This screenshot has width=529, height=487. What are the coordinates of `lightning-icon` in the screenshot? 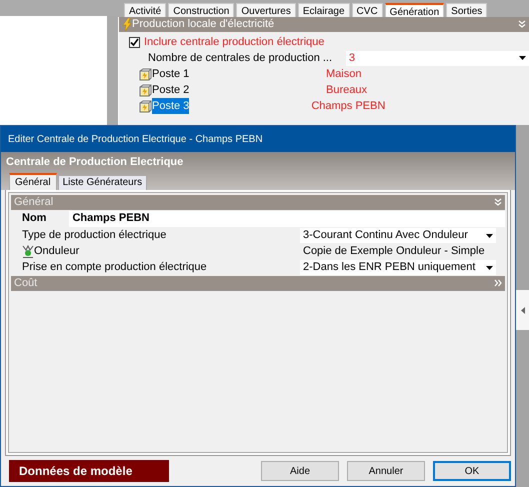 It's located at (127, 24).